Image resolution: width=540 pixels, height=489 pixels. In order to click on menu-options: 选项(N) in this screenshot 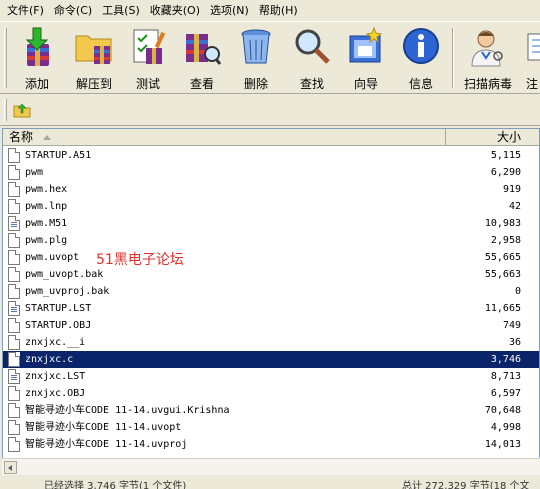, I will do `click(229, 10)`.